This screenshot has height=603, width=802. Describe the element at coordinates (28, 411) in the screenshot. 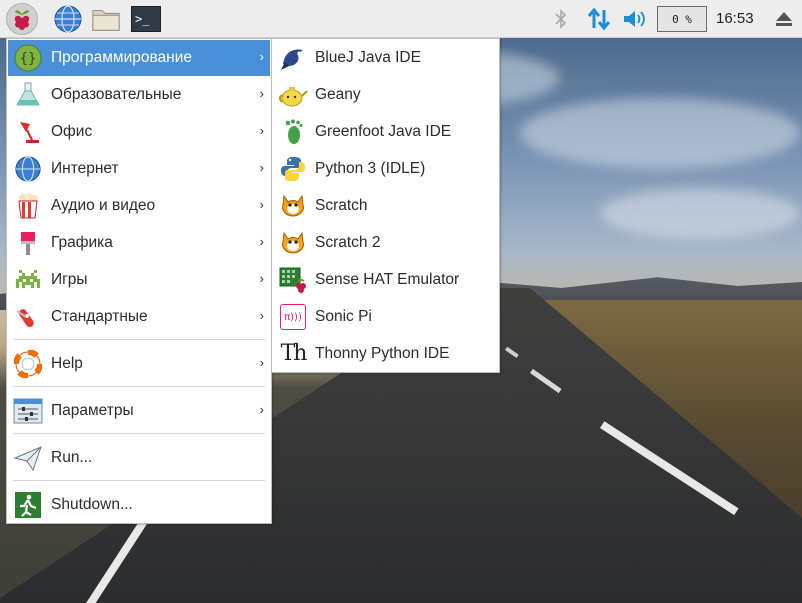

I see `preferences-sliders-icon` at that location.